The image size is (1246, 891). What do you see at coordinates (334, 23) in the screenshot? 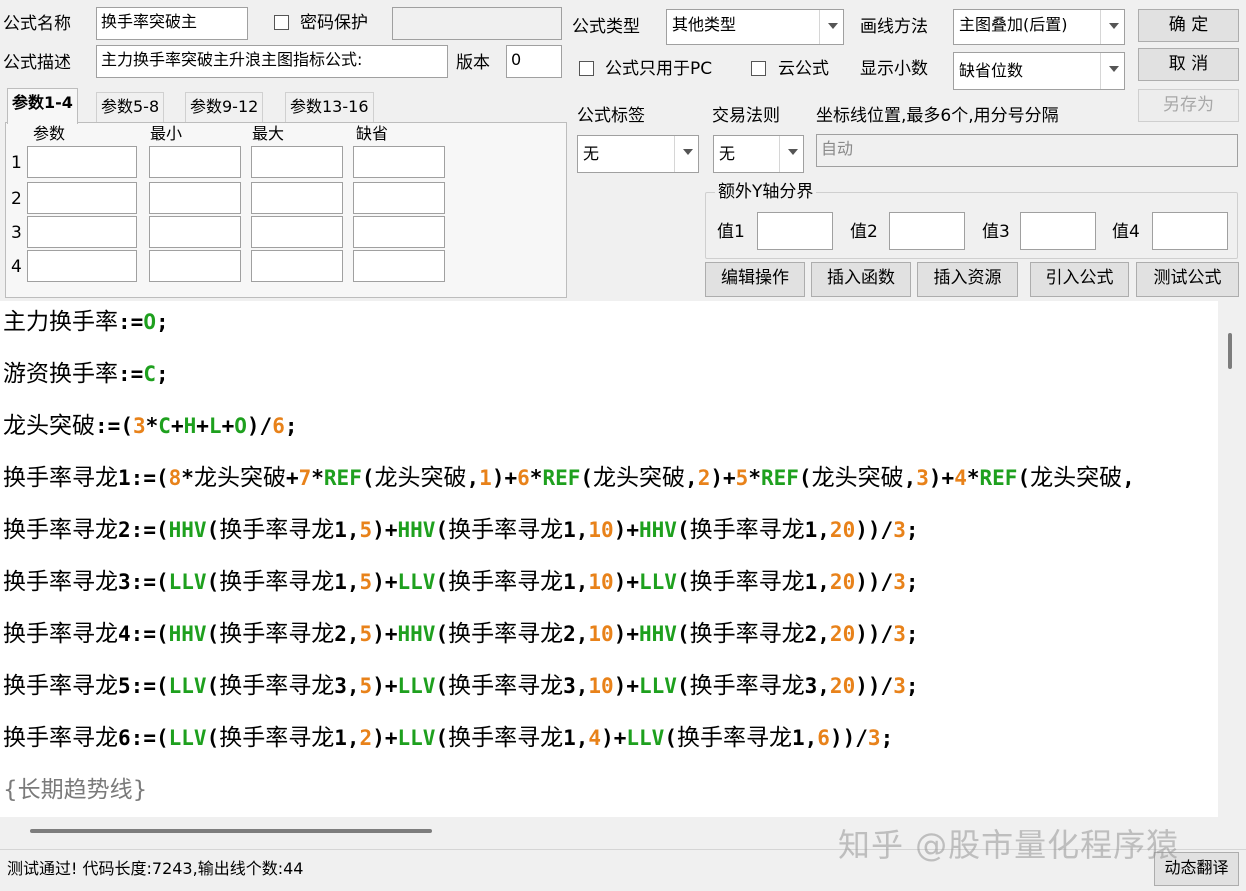
I see `password-label: 密码保护` at bounding box center [334, 23].